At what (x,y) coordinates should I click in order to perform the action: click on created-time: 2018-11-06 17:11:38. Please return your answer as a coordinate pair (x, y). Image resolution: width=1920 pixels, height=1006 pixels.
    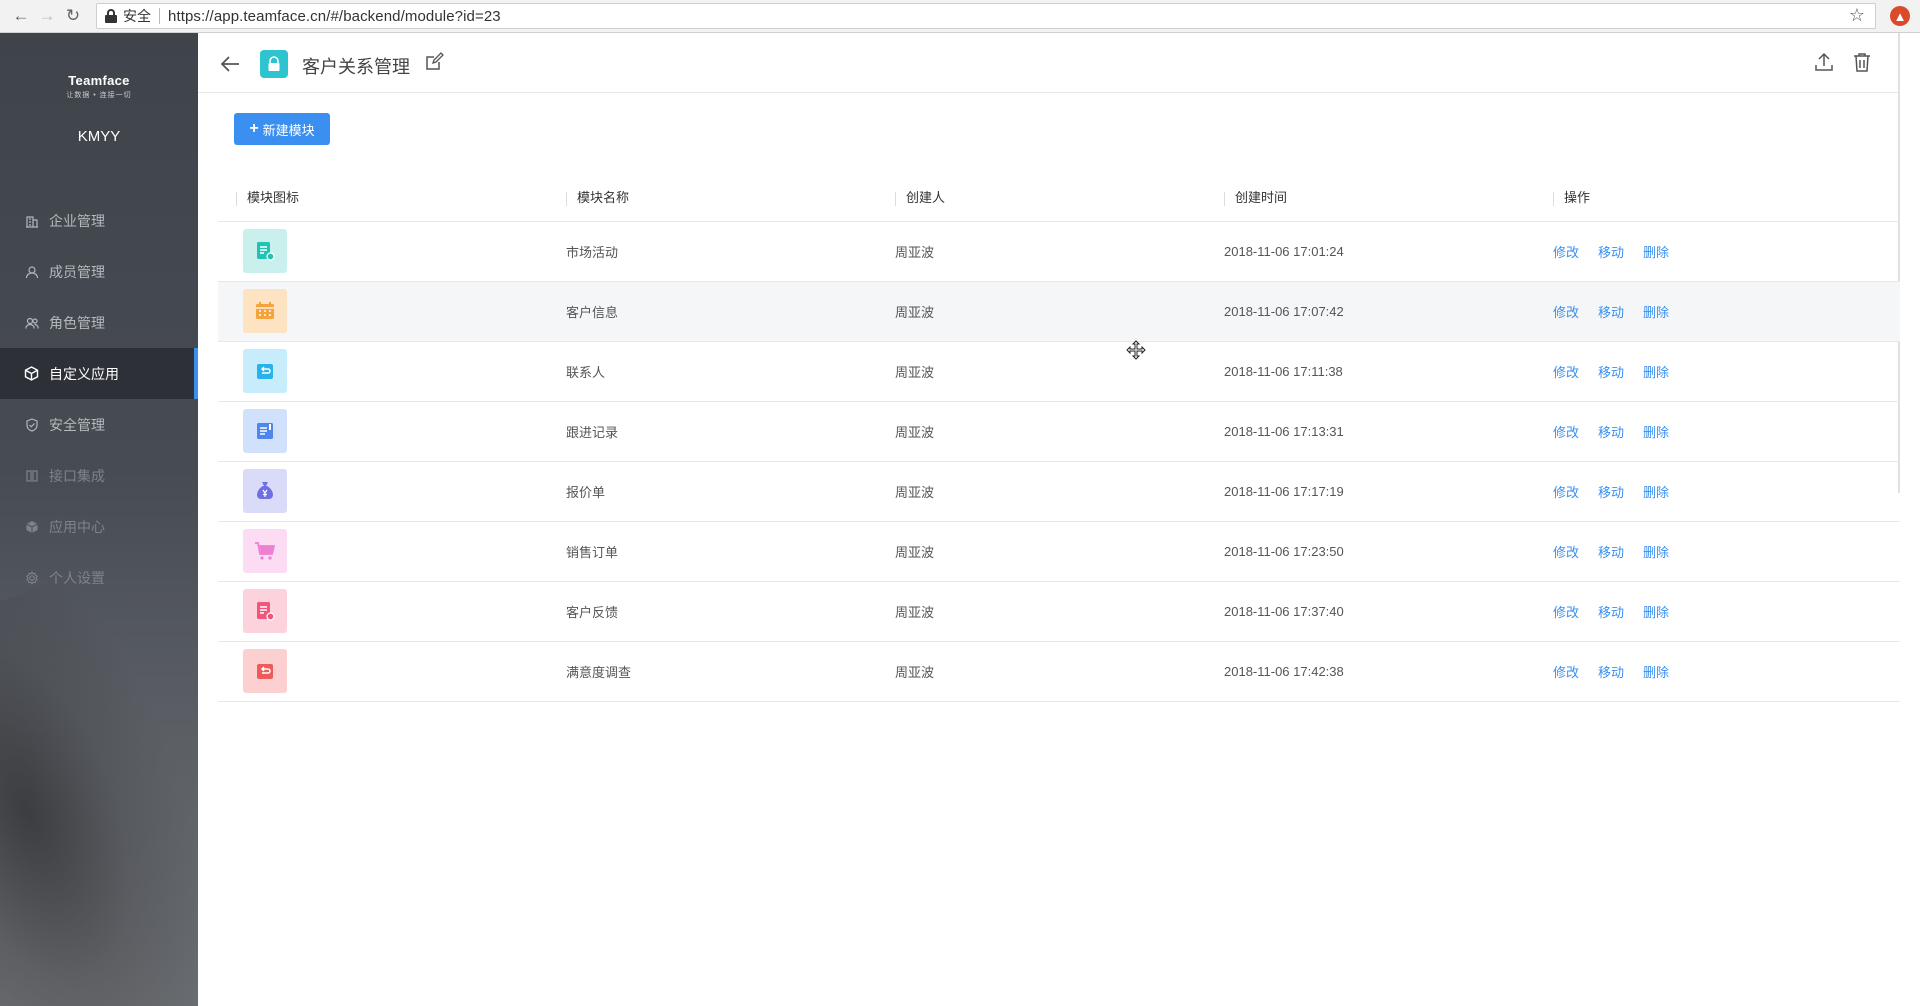
    Looking at the image, I should click on (1369, 371).